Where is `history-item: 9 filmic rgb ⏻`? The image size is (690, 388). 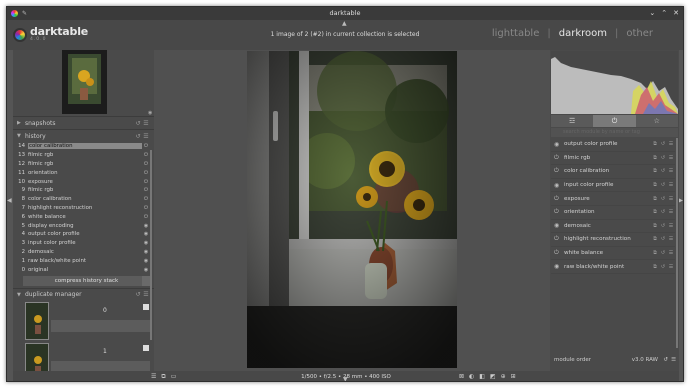 history-item: 9 filmic rgb ⏻ is located at coordinates (83, 190).